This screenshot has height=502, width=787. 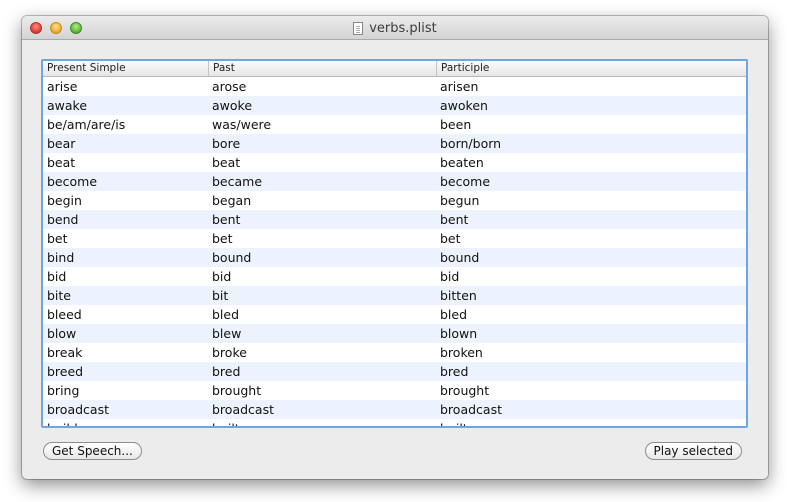 I want to click on table-row: beat beat beaten, so click(x=394, y=162).